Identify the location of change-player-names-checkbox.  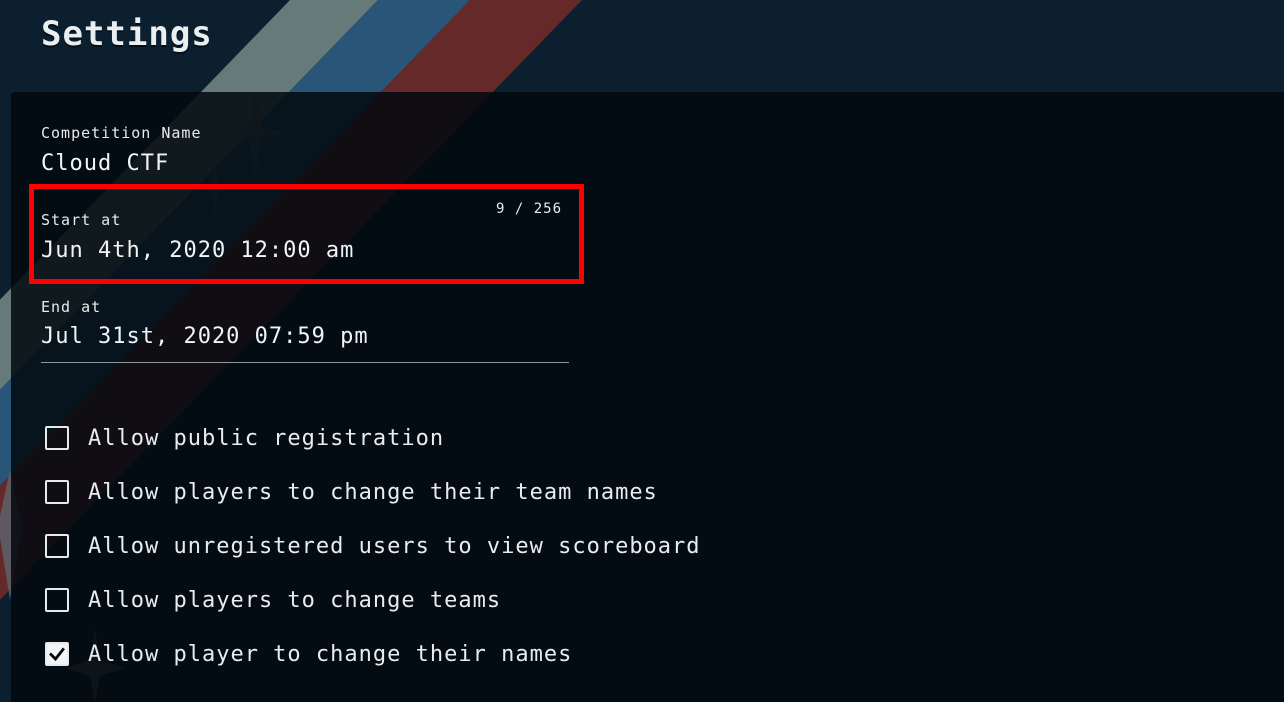
(57, 654).